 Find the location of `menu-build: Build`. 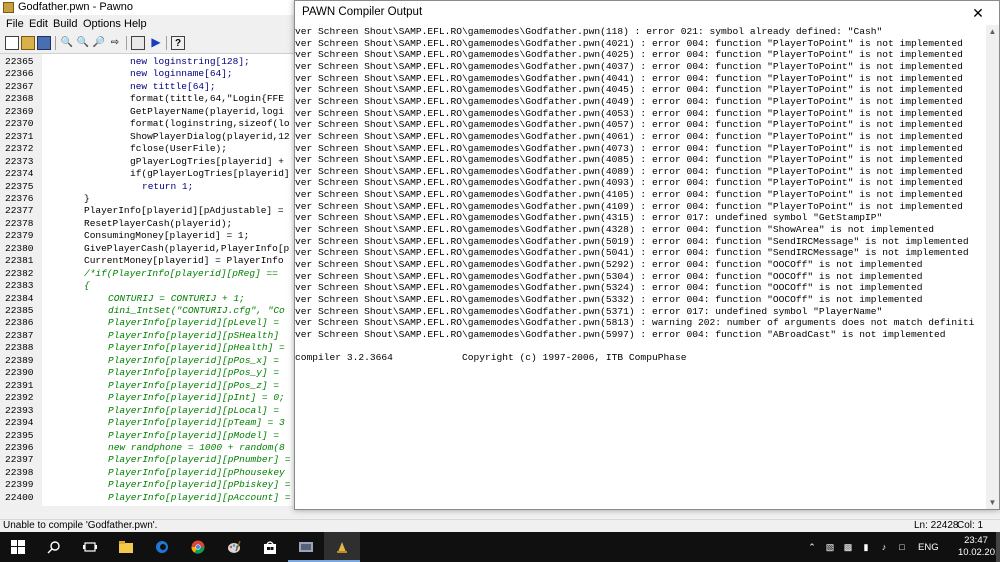

menu-build: Build is located at coordinates (65, 24).